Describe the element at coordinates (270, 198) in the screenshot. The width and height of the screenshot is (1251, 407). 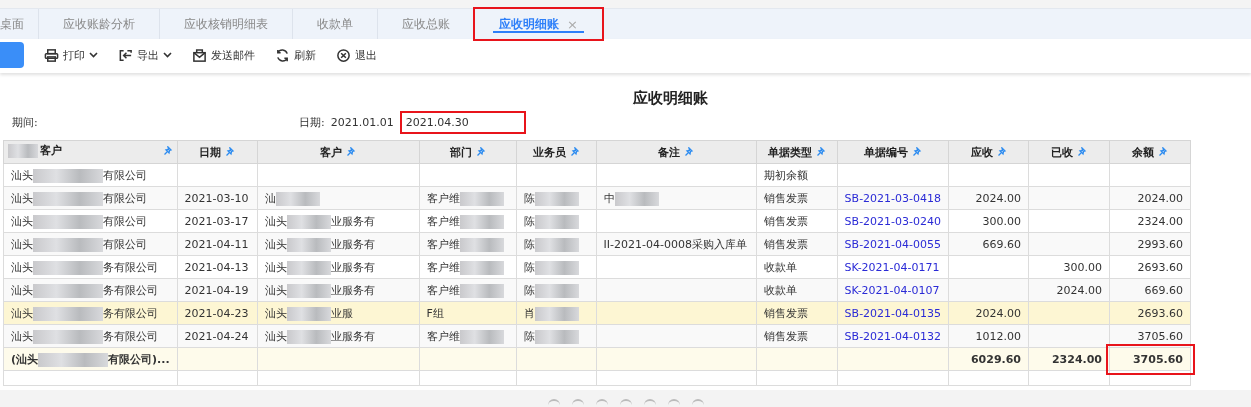
I see `table-cell: 汕` at that location.